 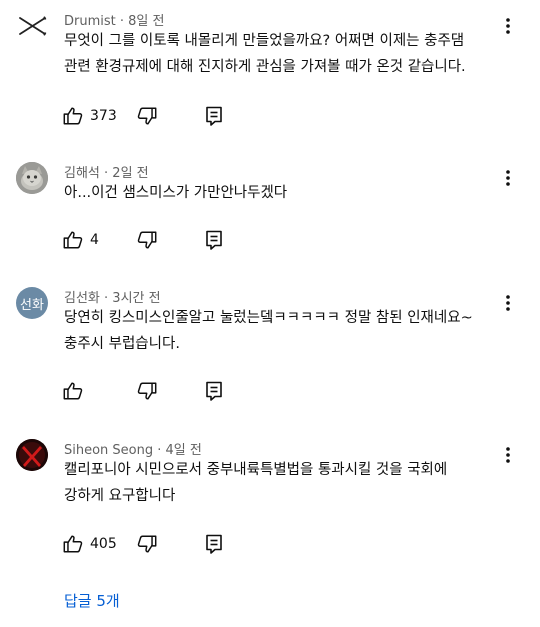 What do you see at coordinates (94, 240) in the screenshot?
I see `like-count: 4` at bounding box center [94, 240].